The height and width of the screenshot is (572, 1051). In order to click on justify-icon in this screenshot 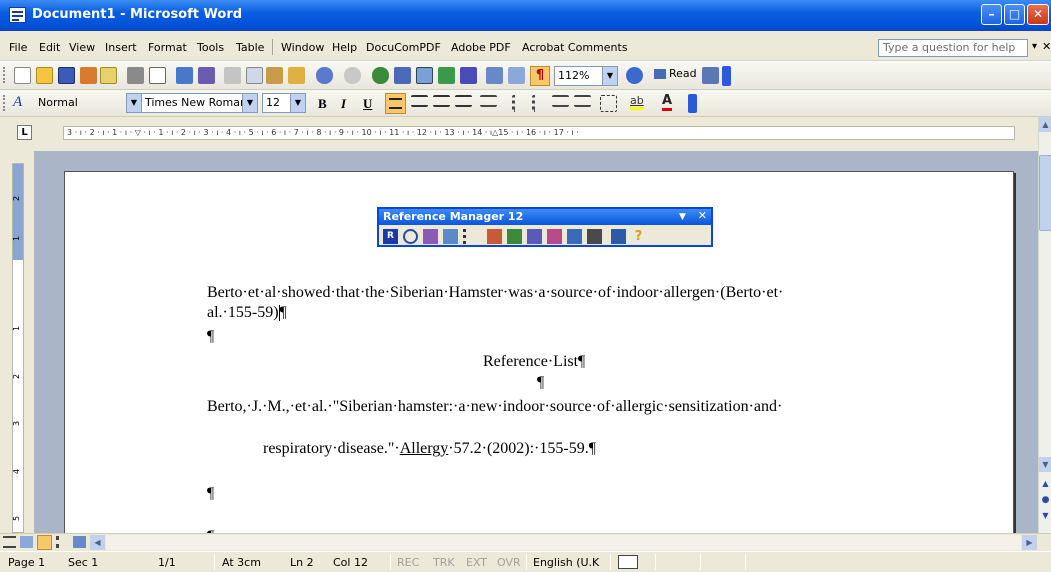, I will do `click(463, 101)`.